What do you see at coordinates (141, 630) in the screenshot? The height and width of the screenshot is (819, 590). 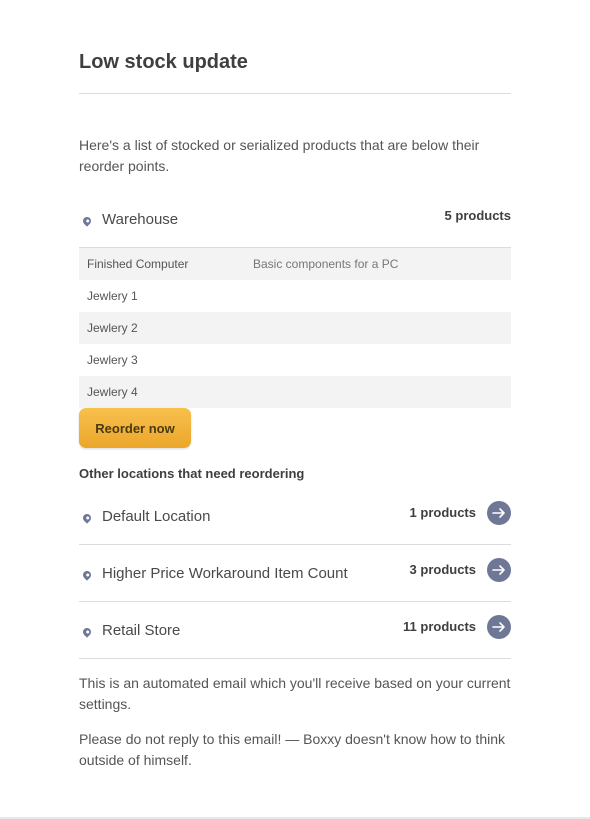 I see `location-name: Retail Store` at bounding box center [141, 630].